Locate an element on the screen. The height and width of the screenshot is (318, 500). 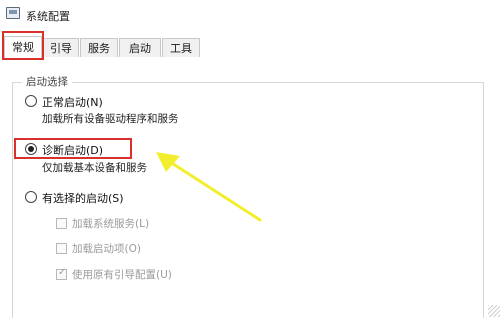
checkbox-load-system-services is located at coordinates (61, 223).